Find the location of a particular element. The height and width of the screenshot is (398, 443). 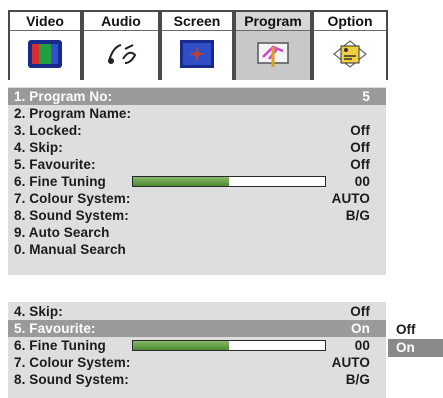

tab-option-label: Option is located at coordinates (350, 21).